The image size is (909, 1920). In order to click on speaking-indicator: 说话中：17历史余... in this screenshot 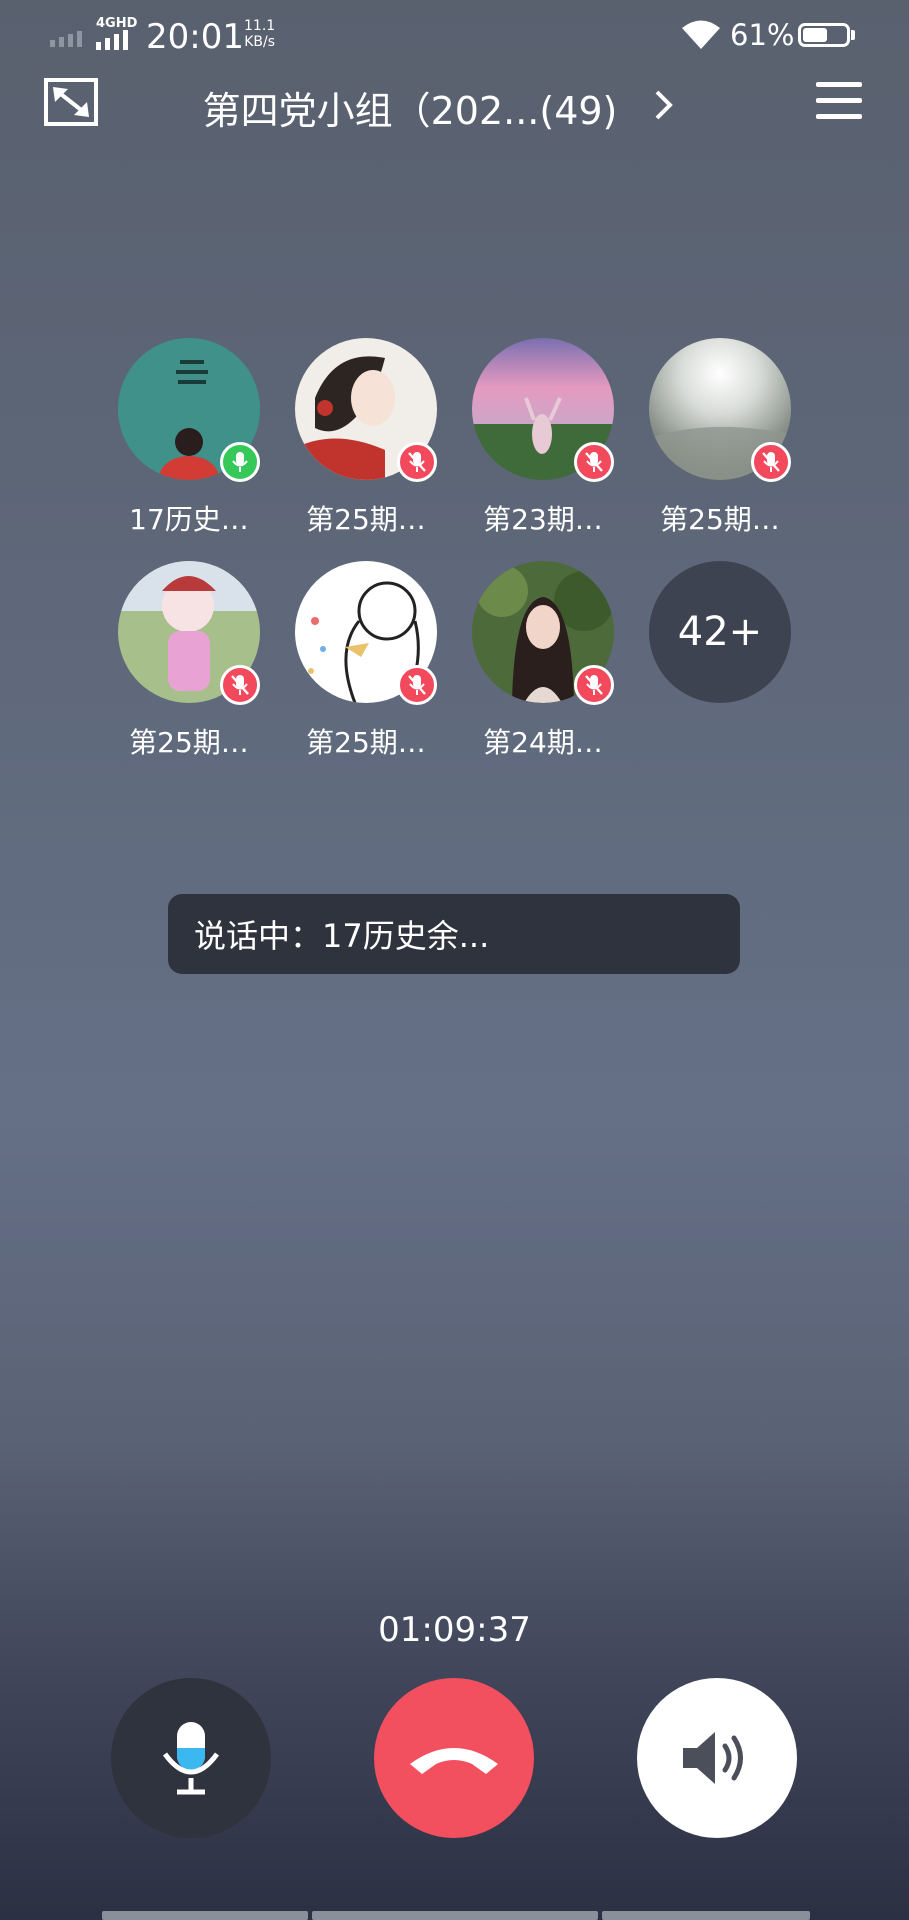, I will do `click(454, 934)`.